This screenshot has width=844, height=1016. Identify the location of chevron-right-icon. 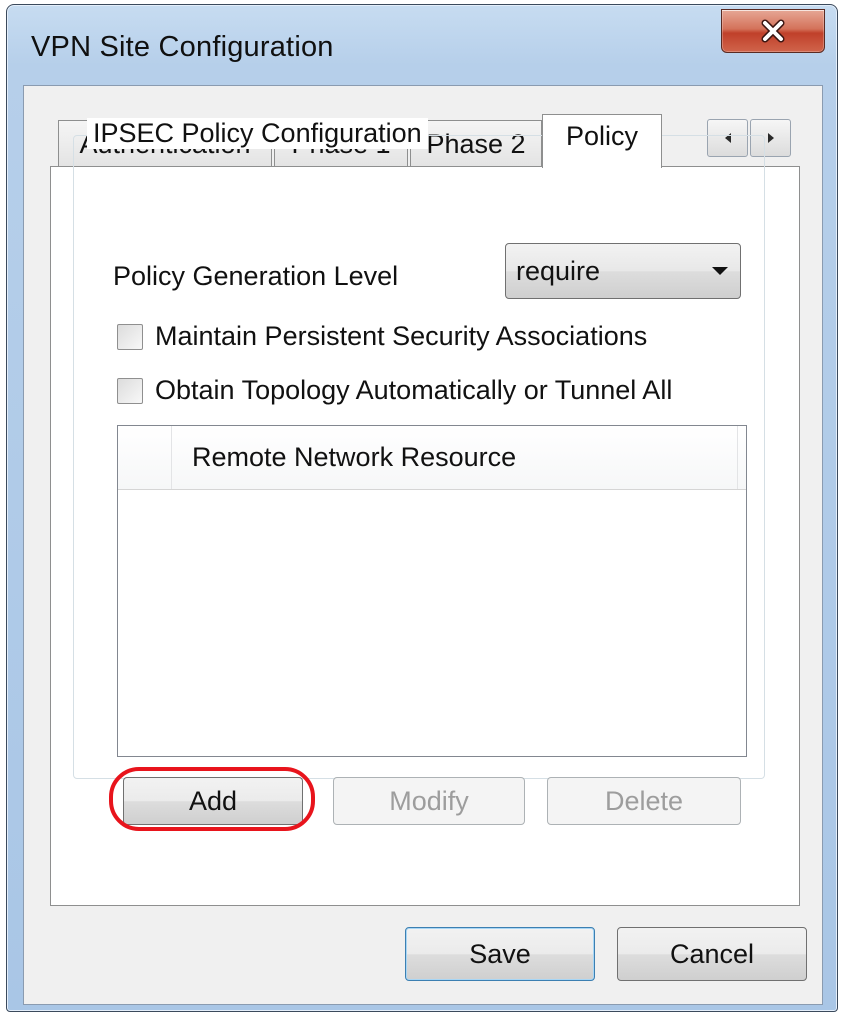
(770, 138).